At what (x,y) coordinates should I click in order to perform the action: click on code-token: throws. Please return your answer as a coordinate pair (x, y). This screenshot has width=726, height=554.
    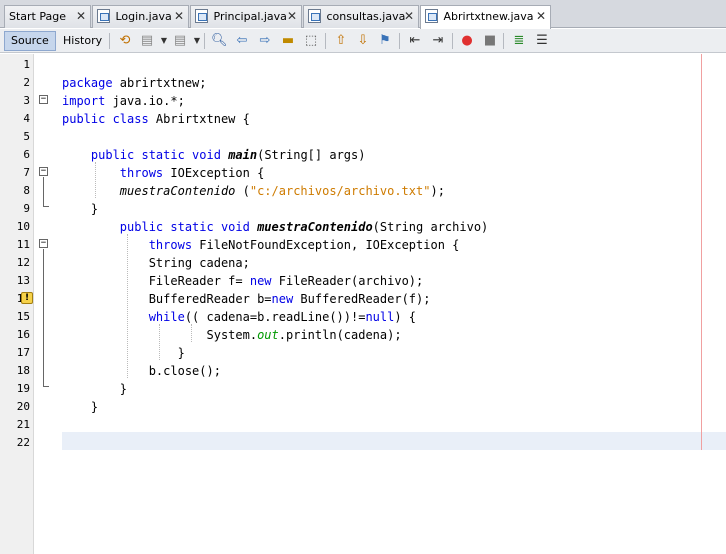
    Looking at the image, I should click on (141, 173).